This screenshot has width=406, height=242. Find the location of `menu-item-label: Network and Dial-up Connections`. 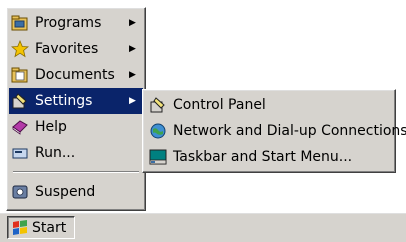

menu-item-label: Network and Dial-up Connections is located at coordinates (289, 131).